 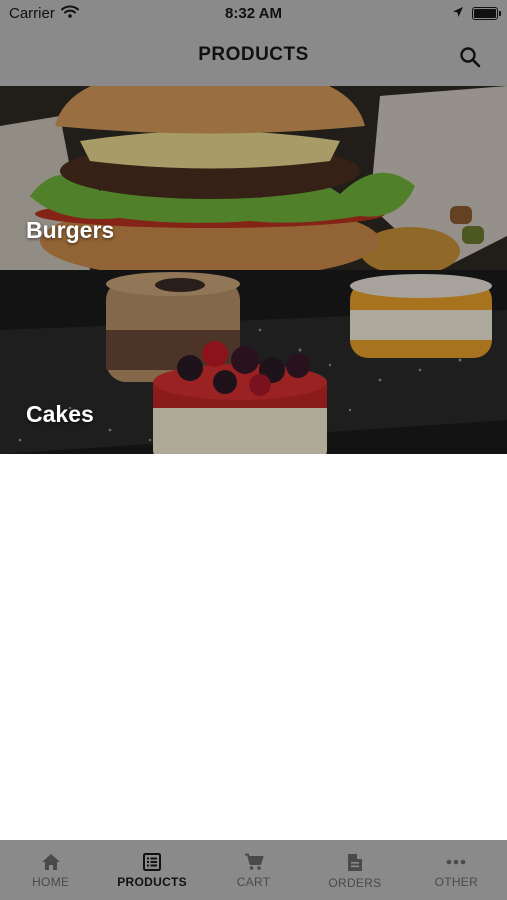 I want to click on tab-cart: CART, so click(x=253, y=870).